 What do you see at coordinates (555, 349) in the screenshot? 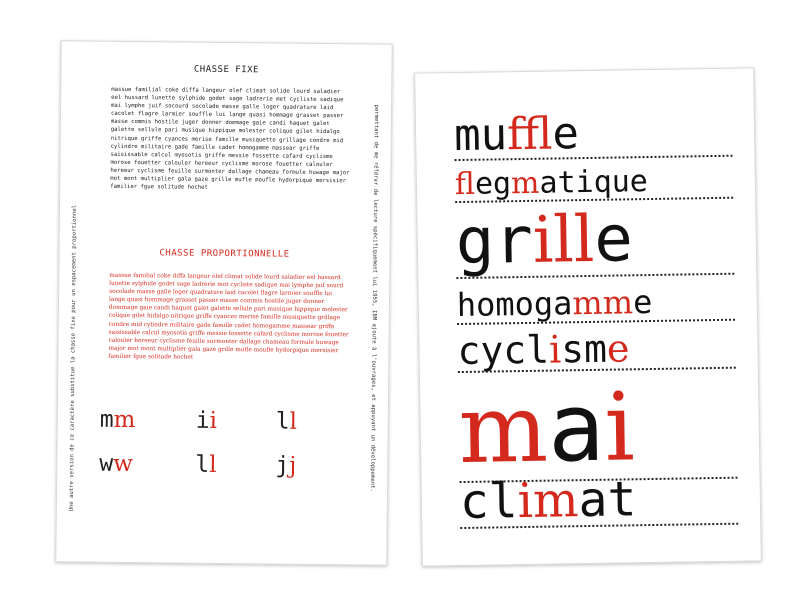
I see `word-4-part-1: i` at bounding box center [555, 349].